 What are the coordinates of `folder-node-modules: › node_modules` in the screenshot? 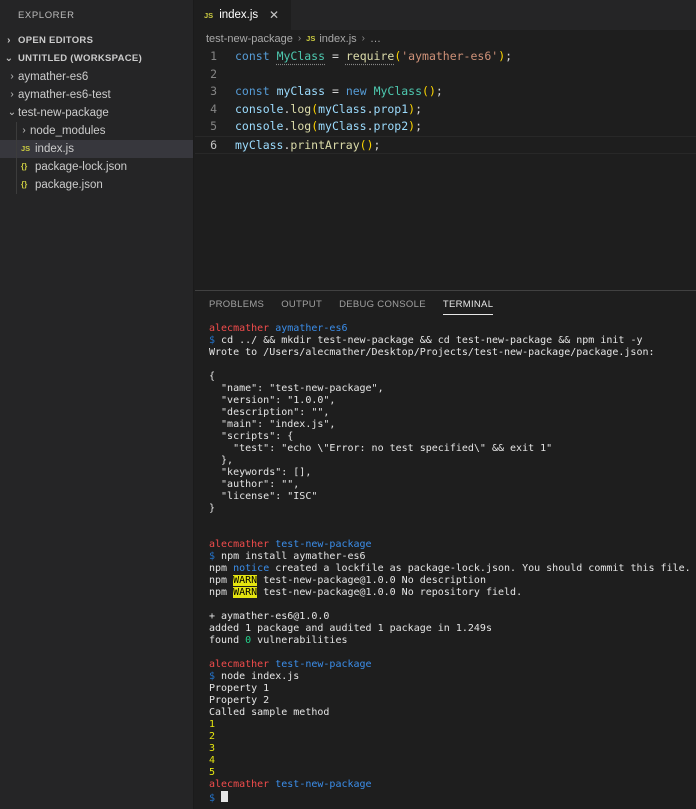 It's located at (96, 131).